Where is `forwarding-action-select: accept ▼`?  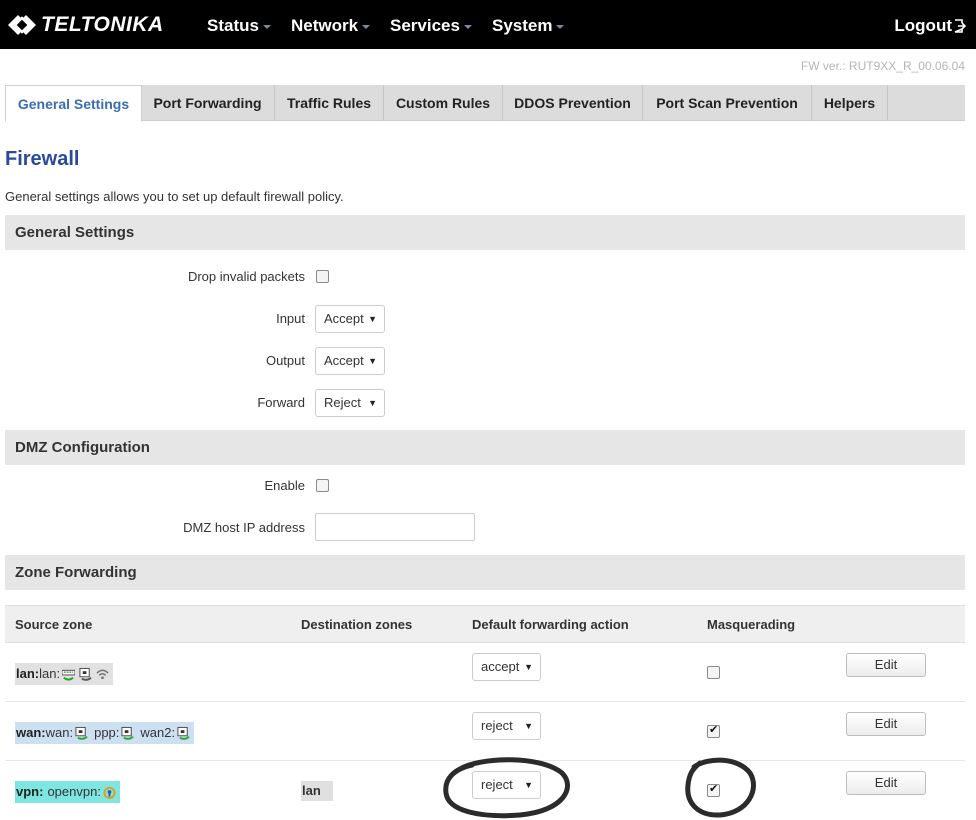
forwarding-action-select: accept ▼ is located at coordinates (506, 667).